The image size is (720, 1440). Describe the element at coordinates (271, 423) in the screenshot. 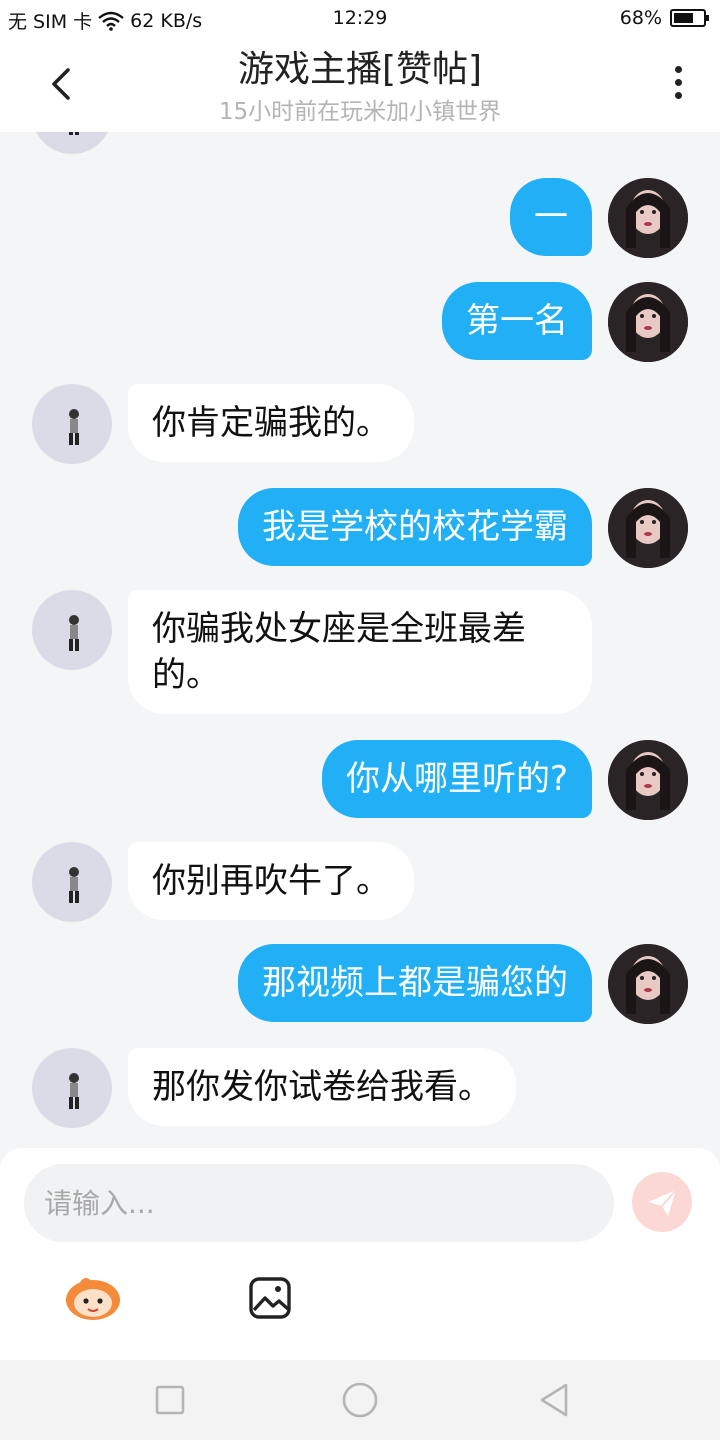

I see `message-bubble-other: 你肯定骗我的。` at that location.